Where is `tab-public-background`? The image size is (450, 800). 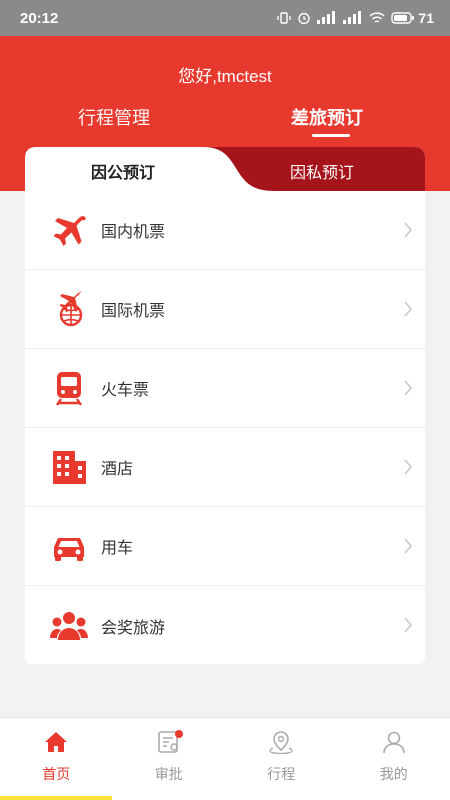 tab-public-background is located at coordinates (150, 169).